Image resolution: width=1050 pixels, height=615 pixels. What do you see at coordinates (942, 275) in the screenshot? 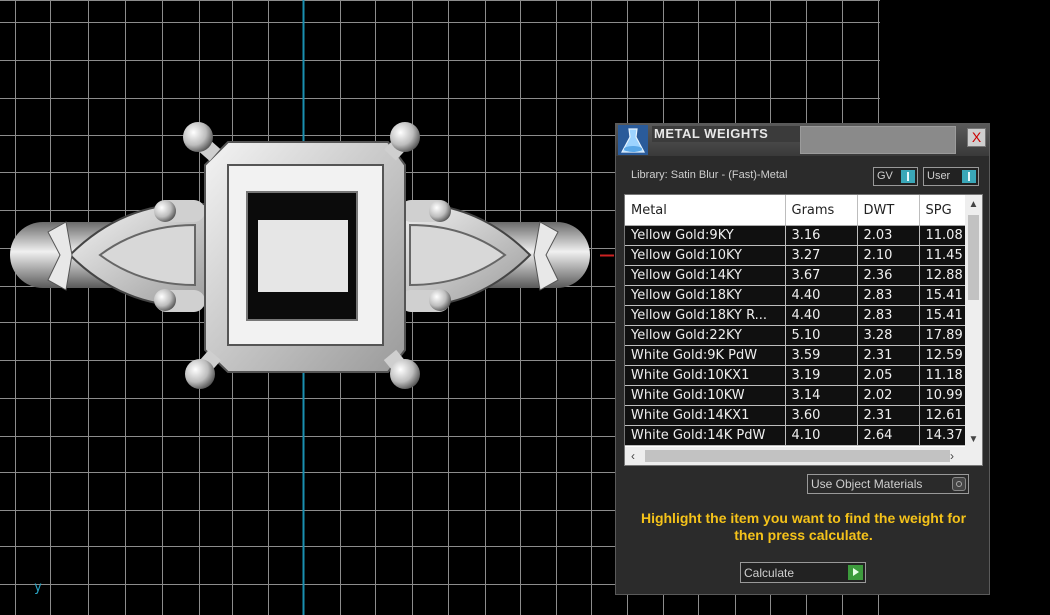
I see `cell-spg: 12.88` at bounding box center [942, 275].